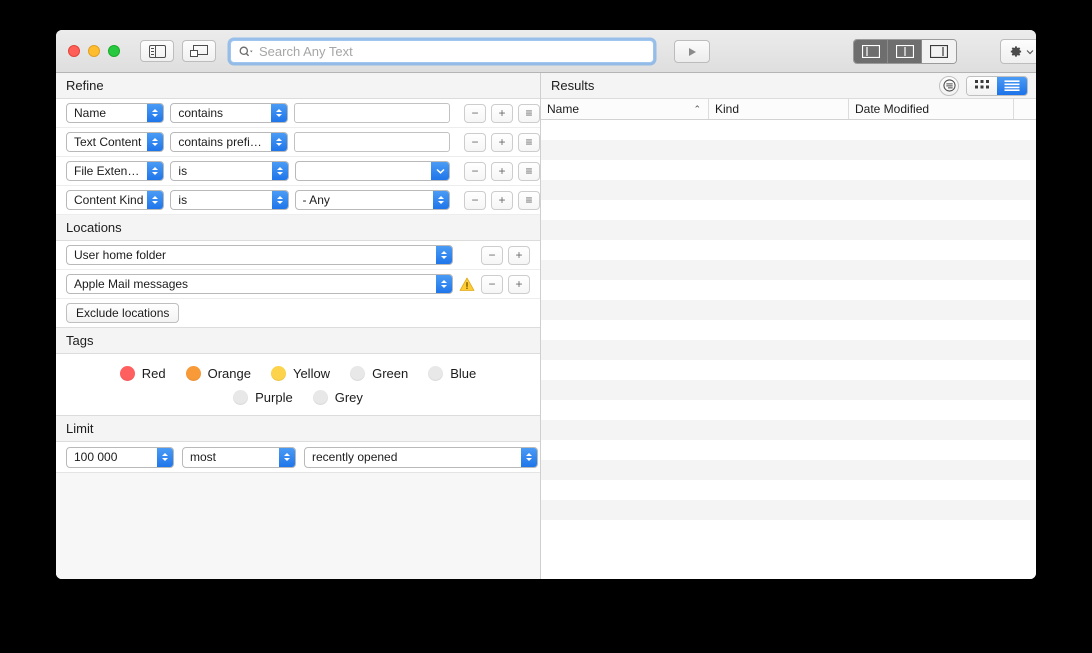 The image size is (1092, 653). What do you see at coordinates (123, 313) in the screenshot?
I see `exclude-locations-button: Exclude locations` at bounding box center [123, 313].